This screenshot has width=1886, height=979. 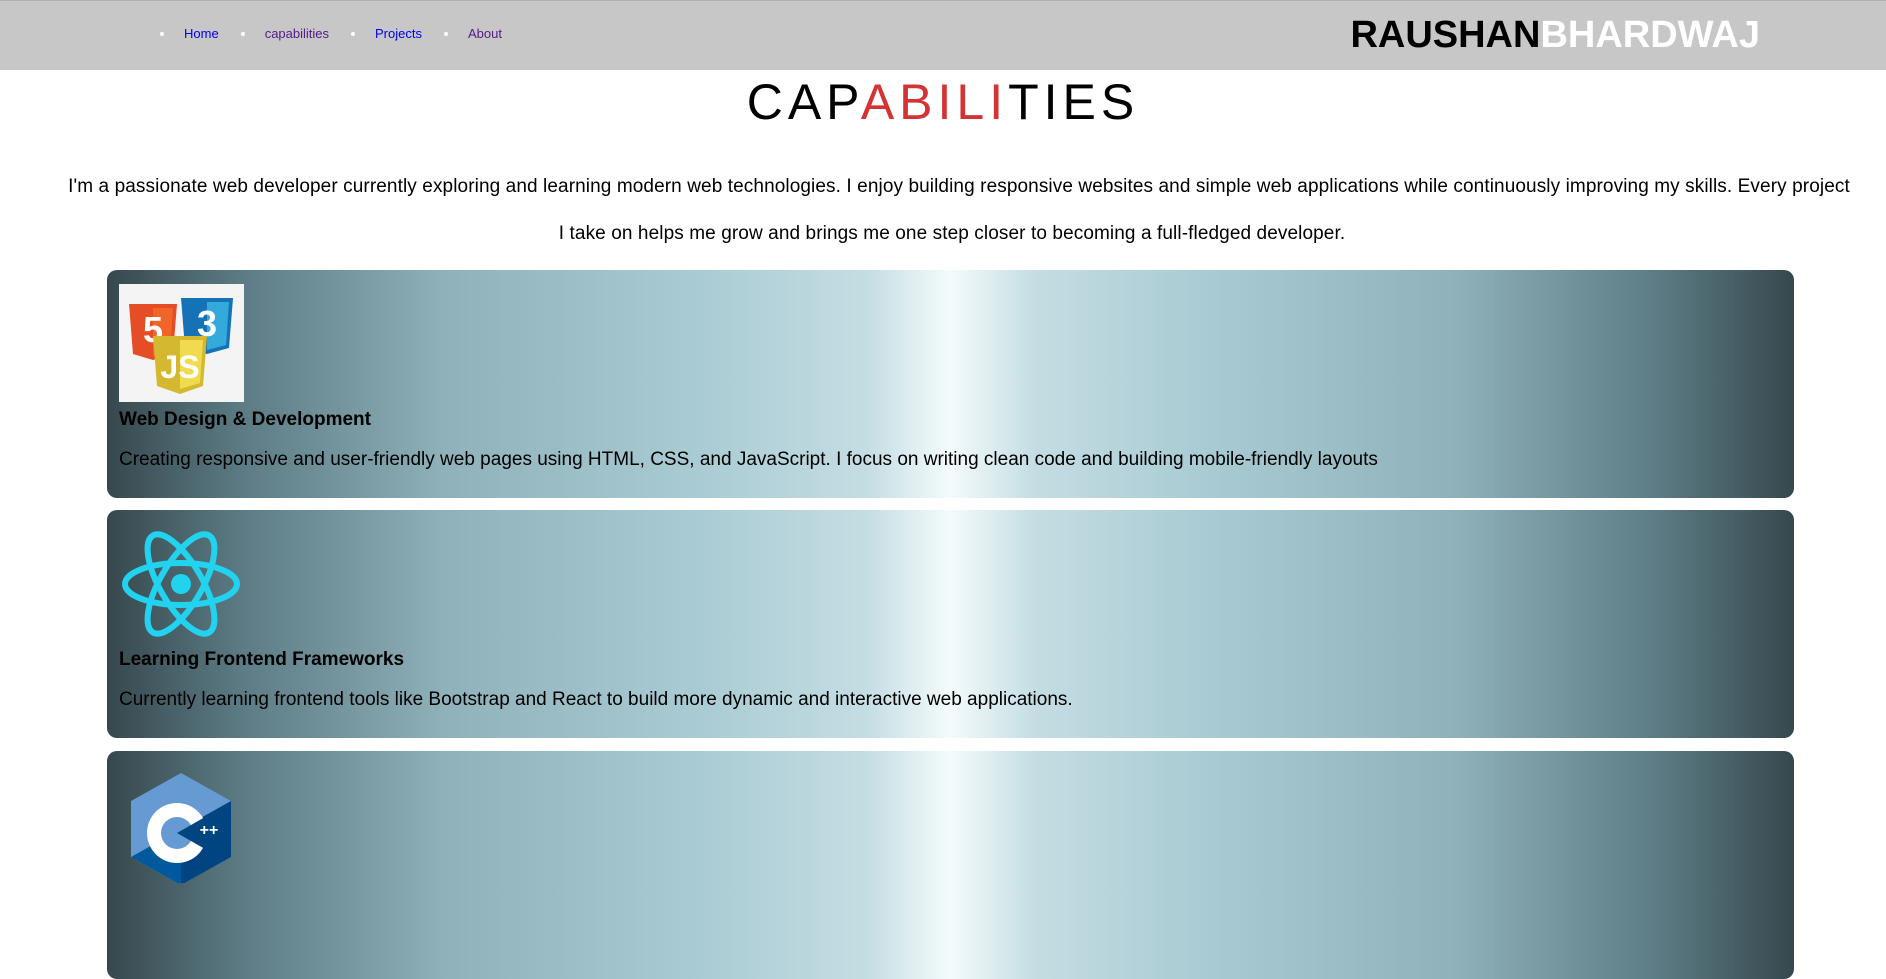 What do you see at coordinates (342, 33) in the screenshot?
I see `main-nav: Home capabilities Projects About` at bounding box center [342, 33].